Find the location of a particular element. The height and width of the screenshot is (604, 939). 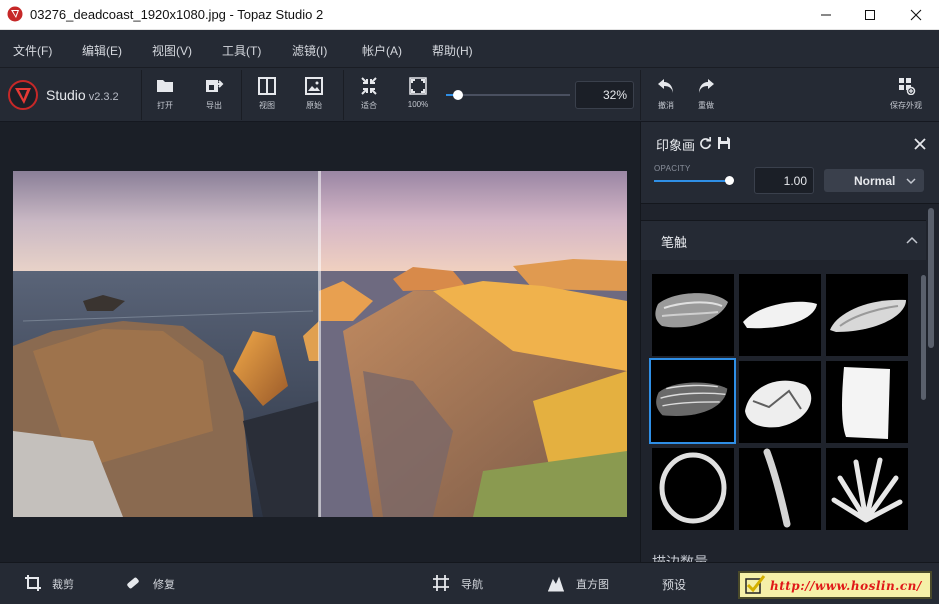

save-look-label: 保存外观 is located at coordinates (906, 105).